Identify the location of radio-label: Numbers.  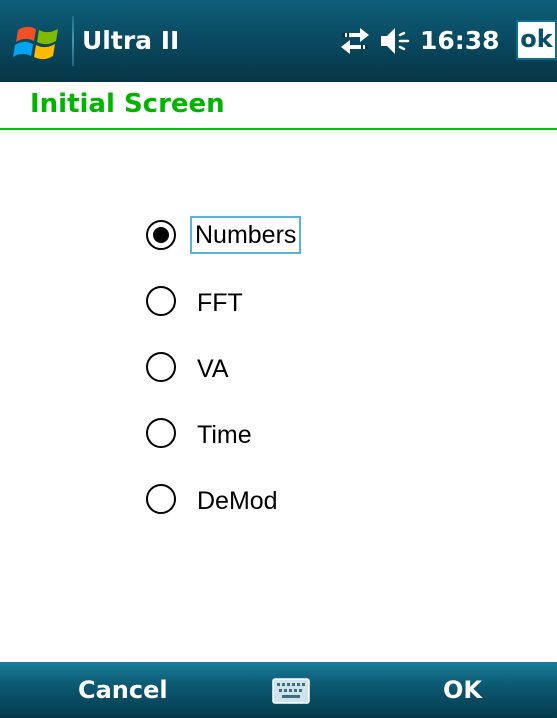
(246, 235).